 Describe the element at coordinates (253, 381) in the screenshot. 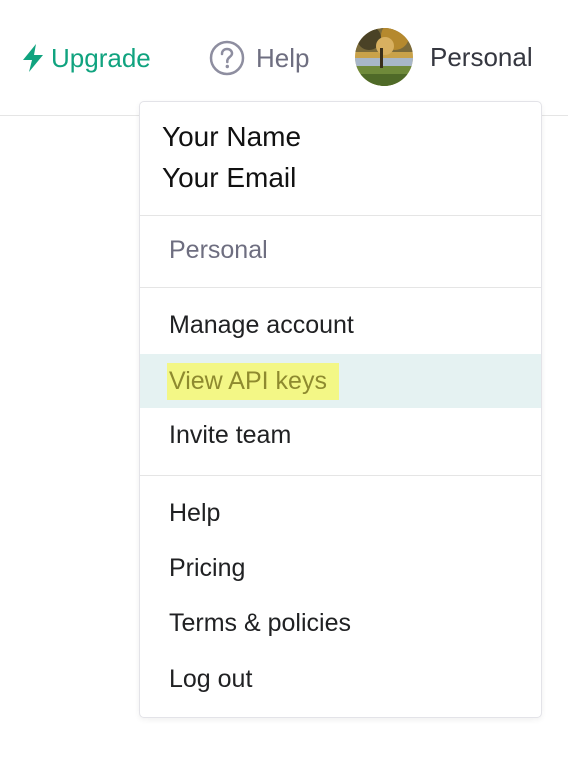

I see `menu-item-label: View API keys` at that location.